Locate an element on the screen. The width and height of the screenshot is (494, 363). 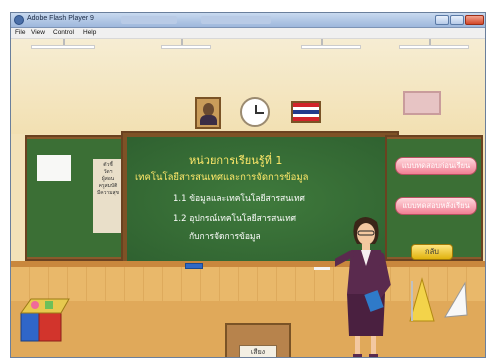
note-line: วัดฯ is located at coordinates (108, 172).